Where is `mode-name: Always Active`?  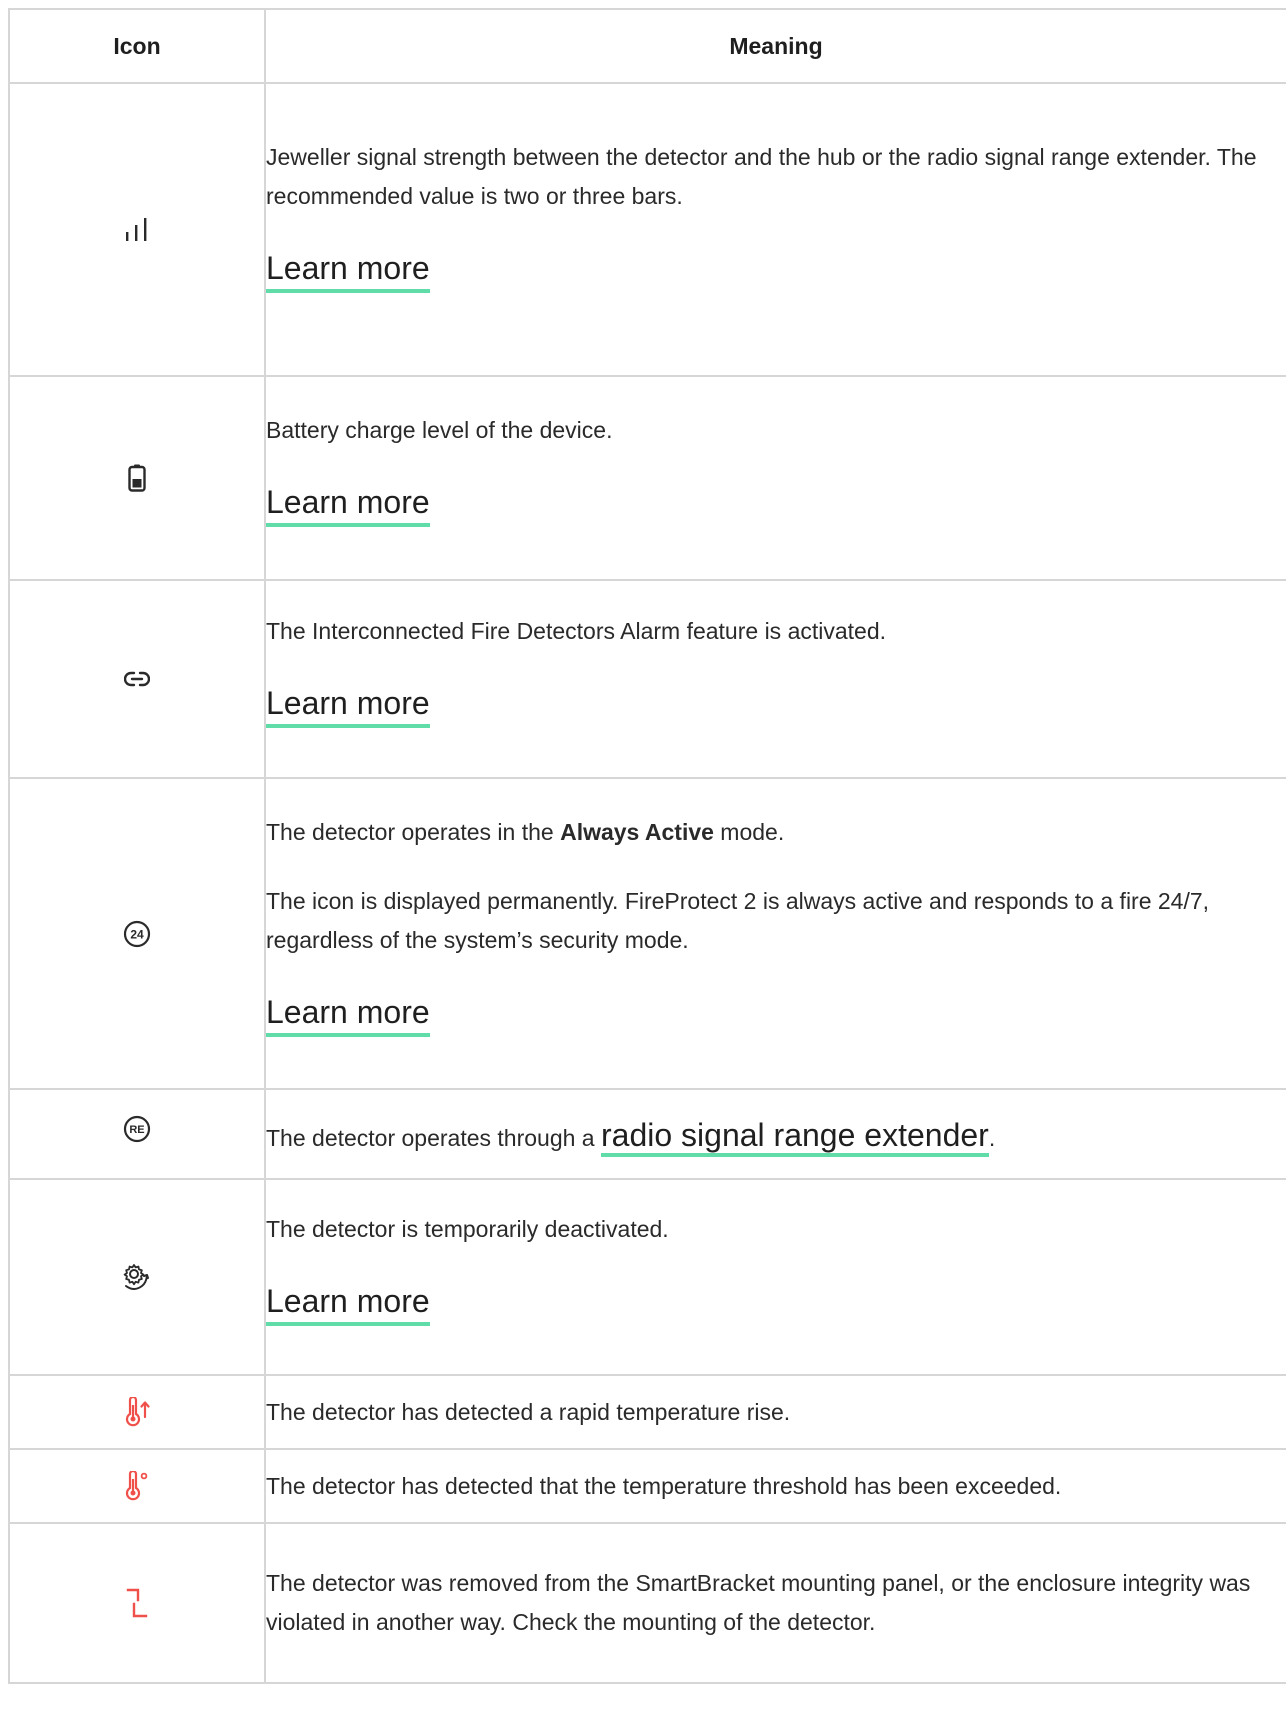 mode-name: Always Active is located at coordinates (637, 831).